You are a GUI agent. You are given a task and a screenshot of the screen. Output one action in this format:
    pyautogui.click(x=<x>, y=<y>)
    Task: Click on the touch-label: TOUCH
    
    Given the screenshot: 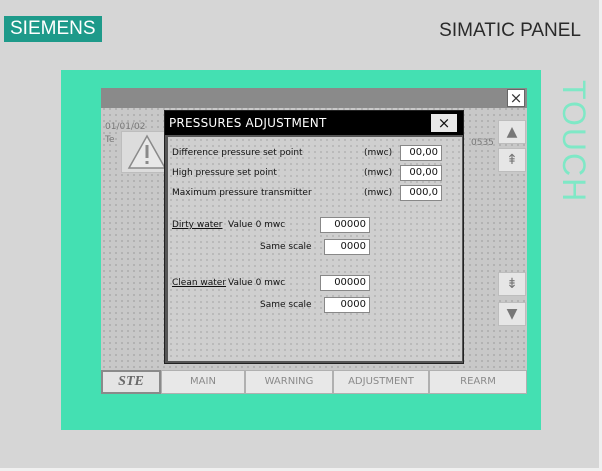 What is the action you would take?
    pyautogui.click(x=574, y=142)
    